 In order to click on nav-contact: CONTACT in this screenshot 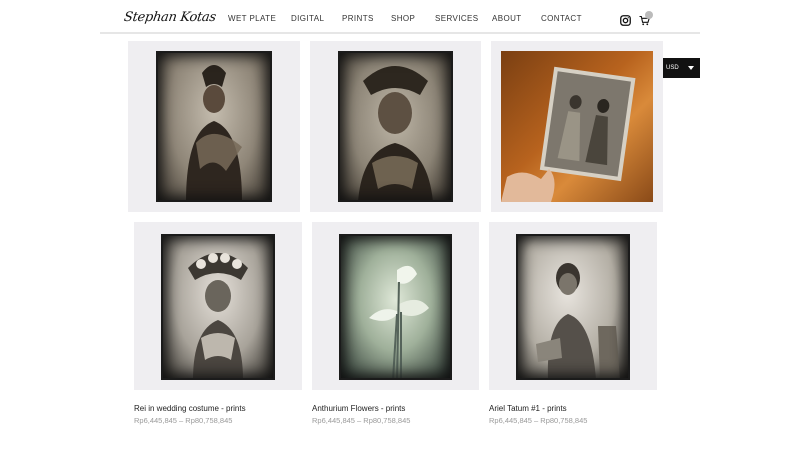, I will do `click(561, 18)`.